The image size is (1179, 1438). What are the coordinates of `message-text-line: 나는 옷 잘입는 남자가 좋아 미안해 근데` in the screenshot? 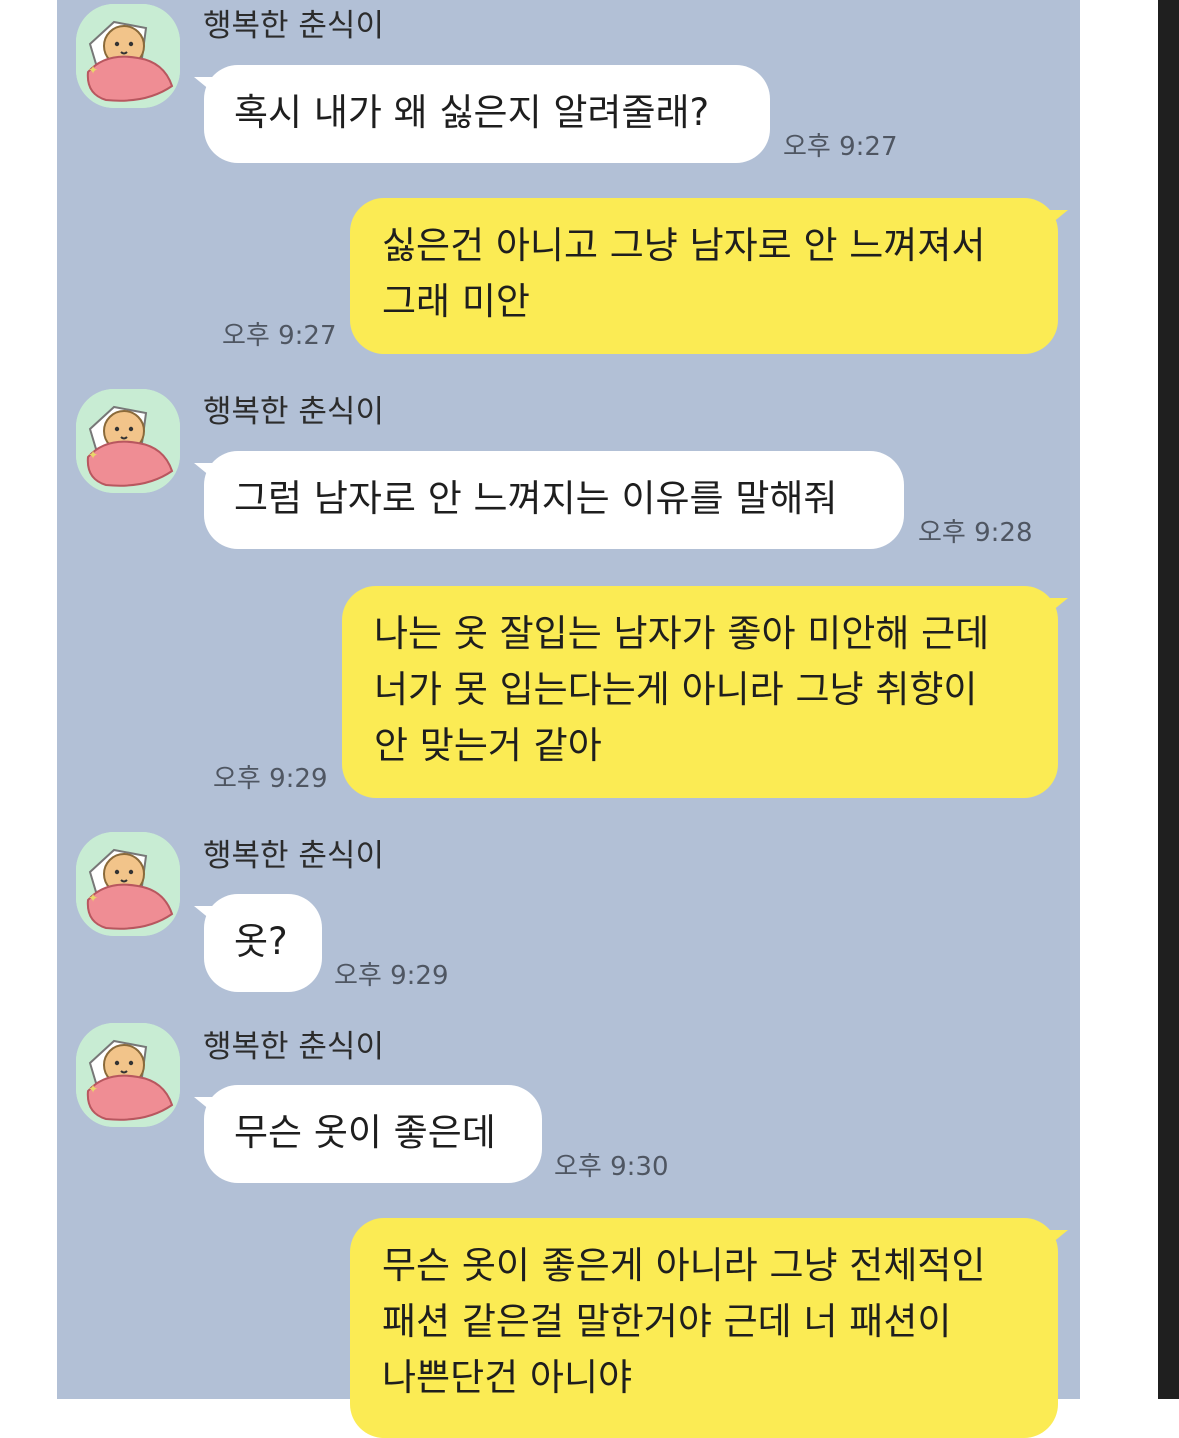 It's located at (682, 633).